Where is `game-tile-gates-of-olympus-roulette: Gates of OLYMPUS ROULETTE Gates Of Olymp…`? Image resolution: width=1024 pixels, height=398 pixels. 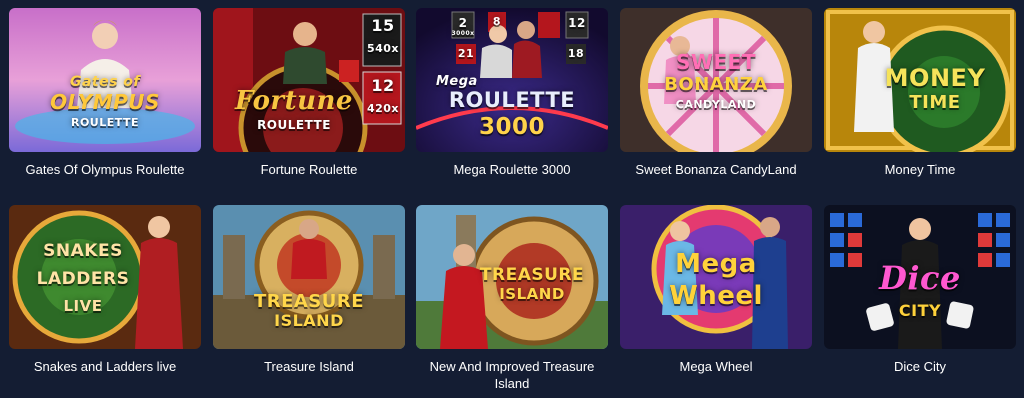
game-tile-gates-of-olympus-roulette: Gates of OLYMPUS ROULETTE Gates Of Olymp… is located at coordinates (105, 93).